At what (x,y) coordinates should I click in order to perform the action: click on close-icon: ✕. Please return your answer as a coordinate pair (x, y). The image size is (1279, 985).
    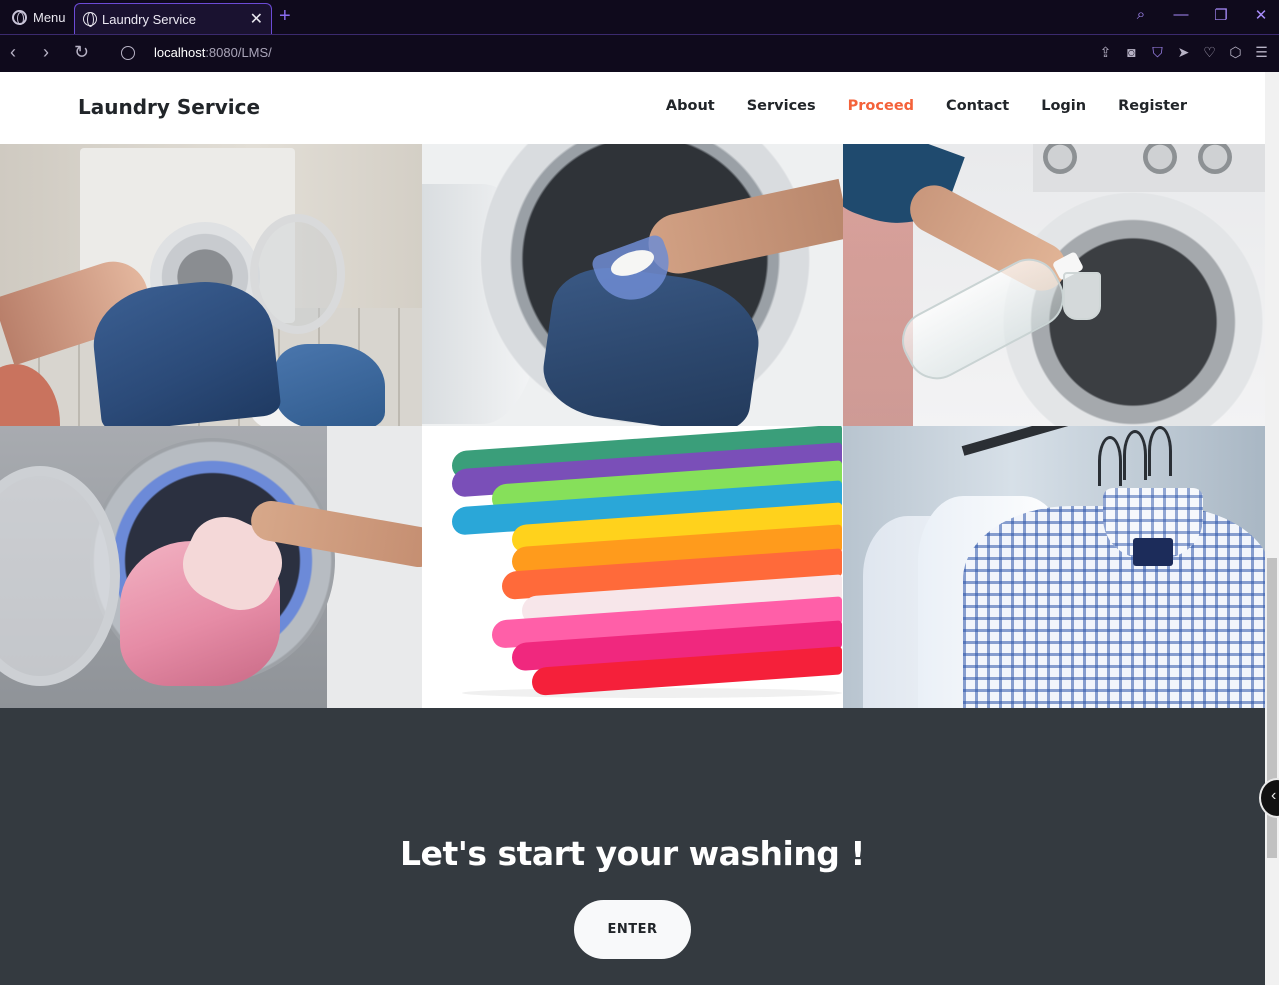
    Looking at the image, I should click on (256, 19).